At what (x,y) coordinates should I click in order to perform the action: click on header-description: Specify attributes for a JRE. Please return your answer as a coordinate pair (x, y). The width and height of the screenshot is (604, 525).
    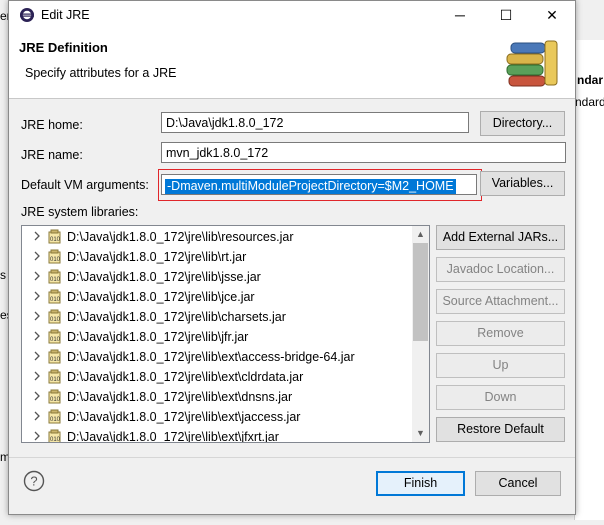
    Looking at the image, I should click on (101, 73).